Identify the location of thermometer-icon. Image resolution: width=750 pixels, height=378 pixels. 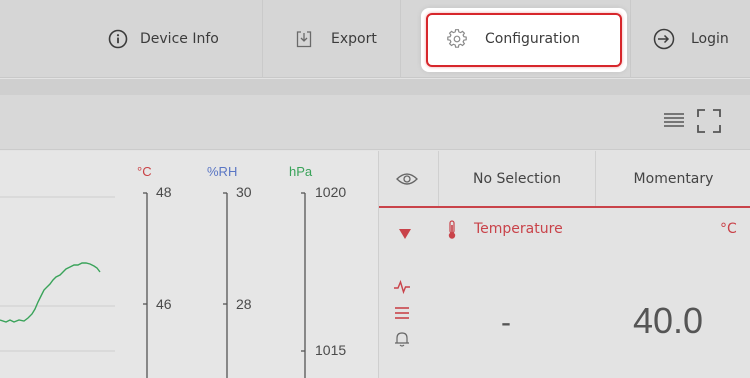
(452, 232).